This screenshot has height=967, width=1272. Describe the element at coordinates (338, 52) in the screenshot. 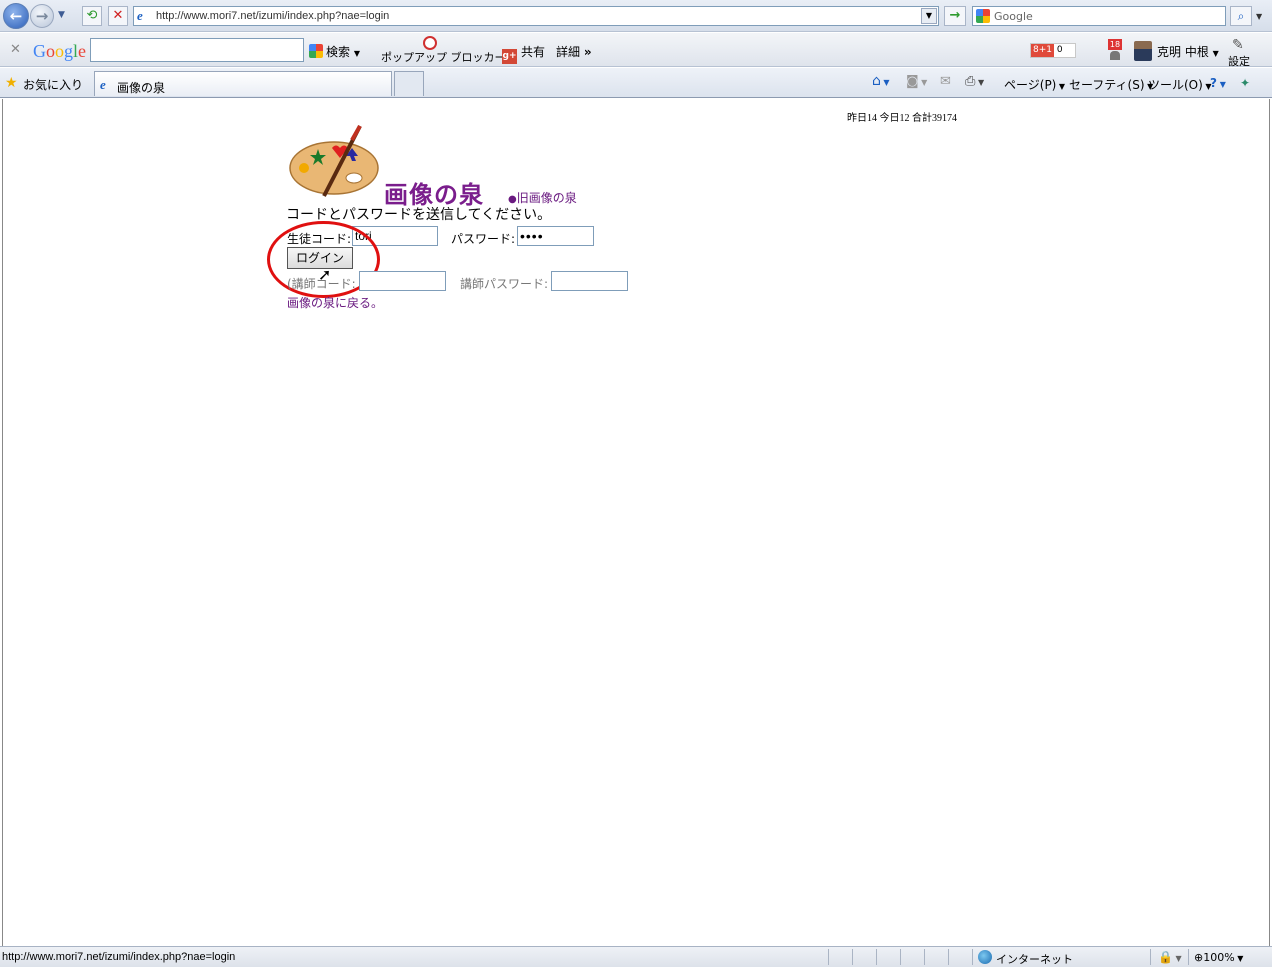

I see `google-search-label: 検索` at that location.